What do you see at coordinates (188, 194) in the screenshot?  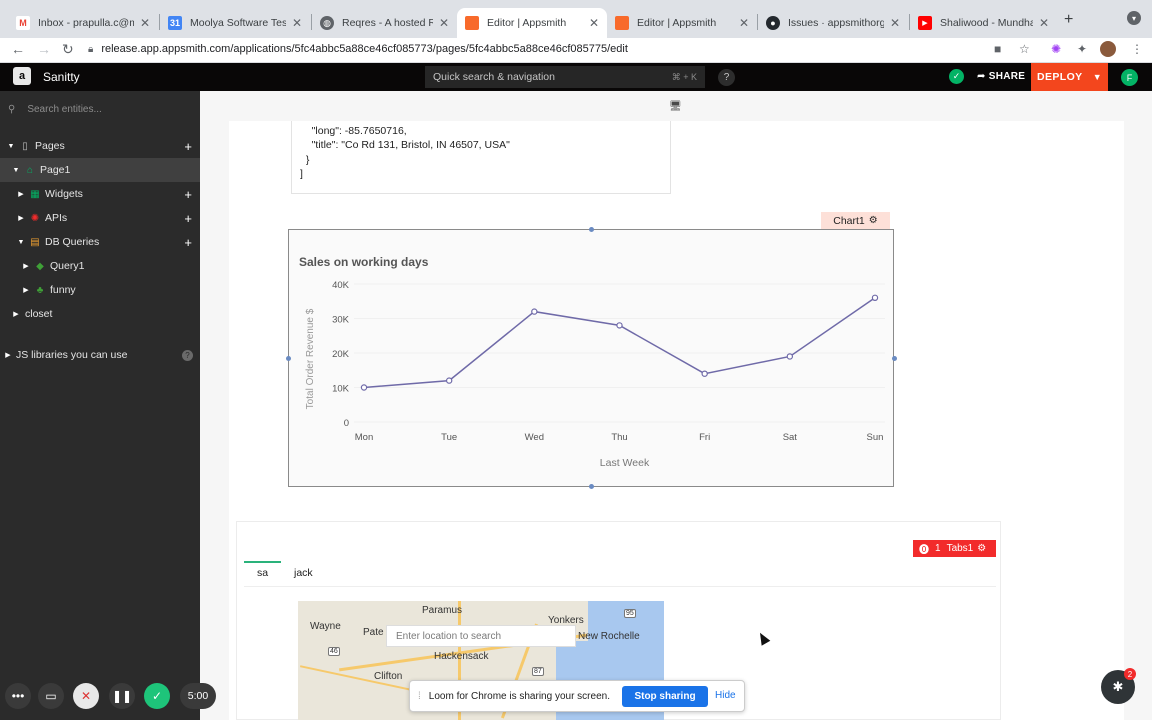 I see `add-widget-icon: +` at bounding box center [188, 194].